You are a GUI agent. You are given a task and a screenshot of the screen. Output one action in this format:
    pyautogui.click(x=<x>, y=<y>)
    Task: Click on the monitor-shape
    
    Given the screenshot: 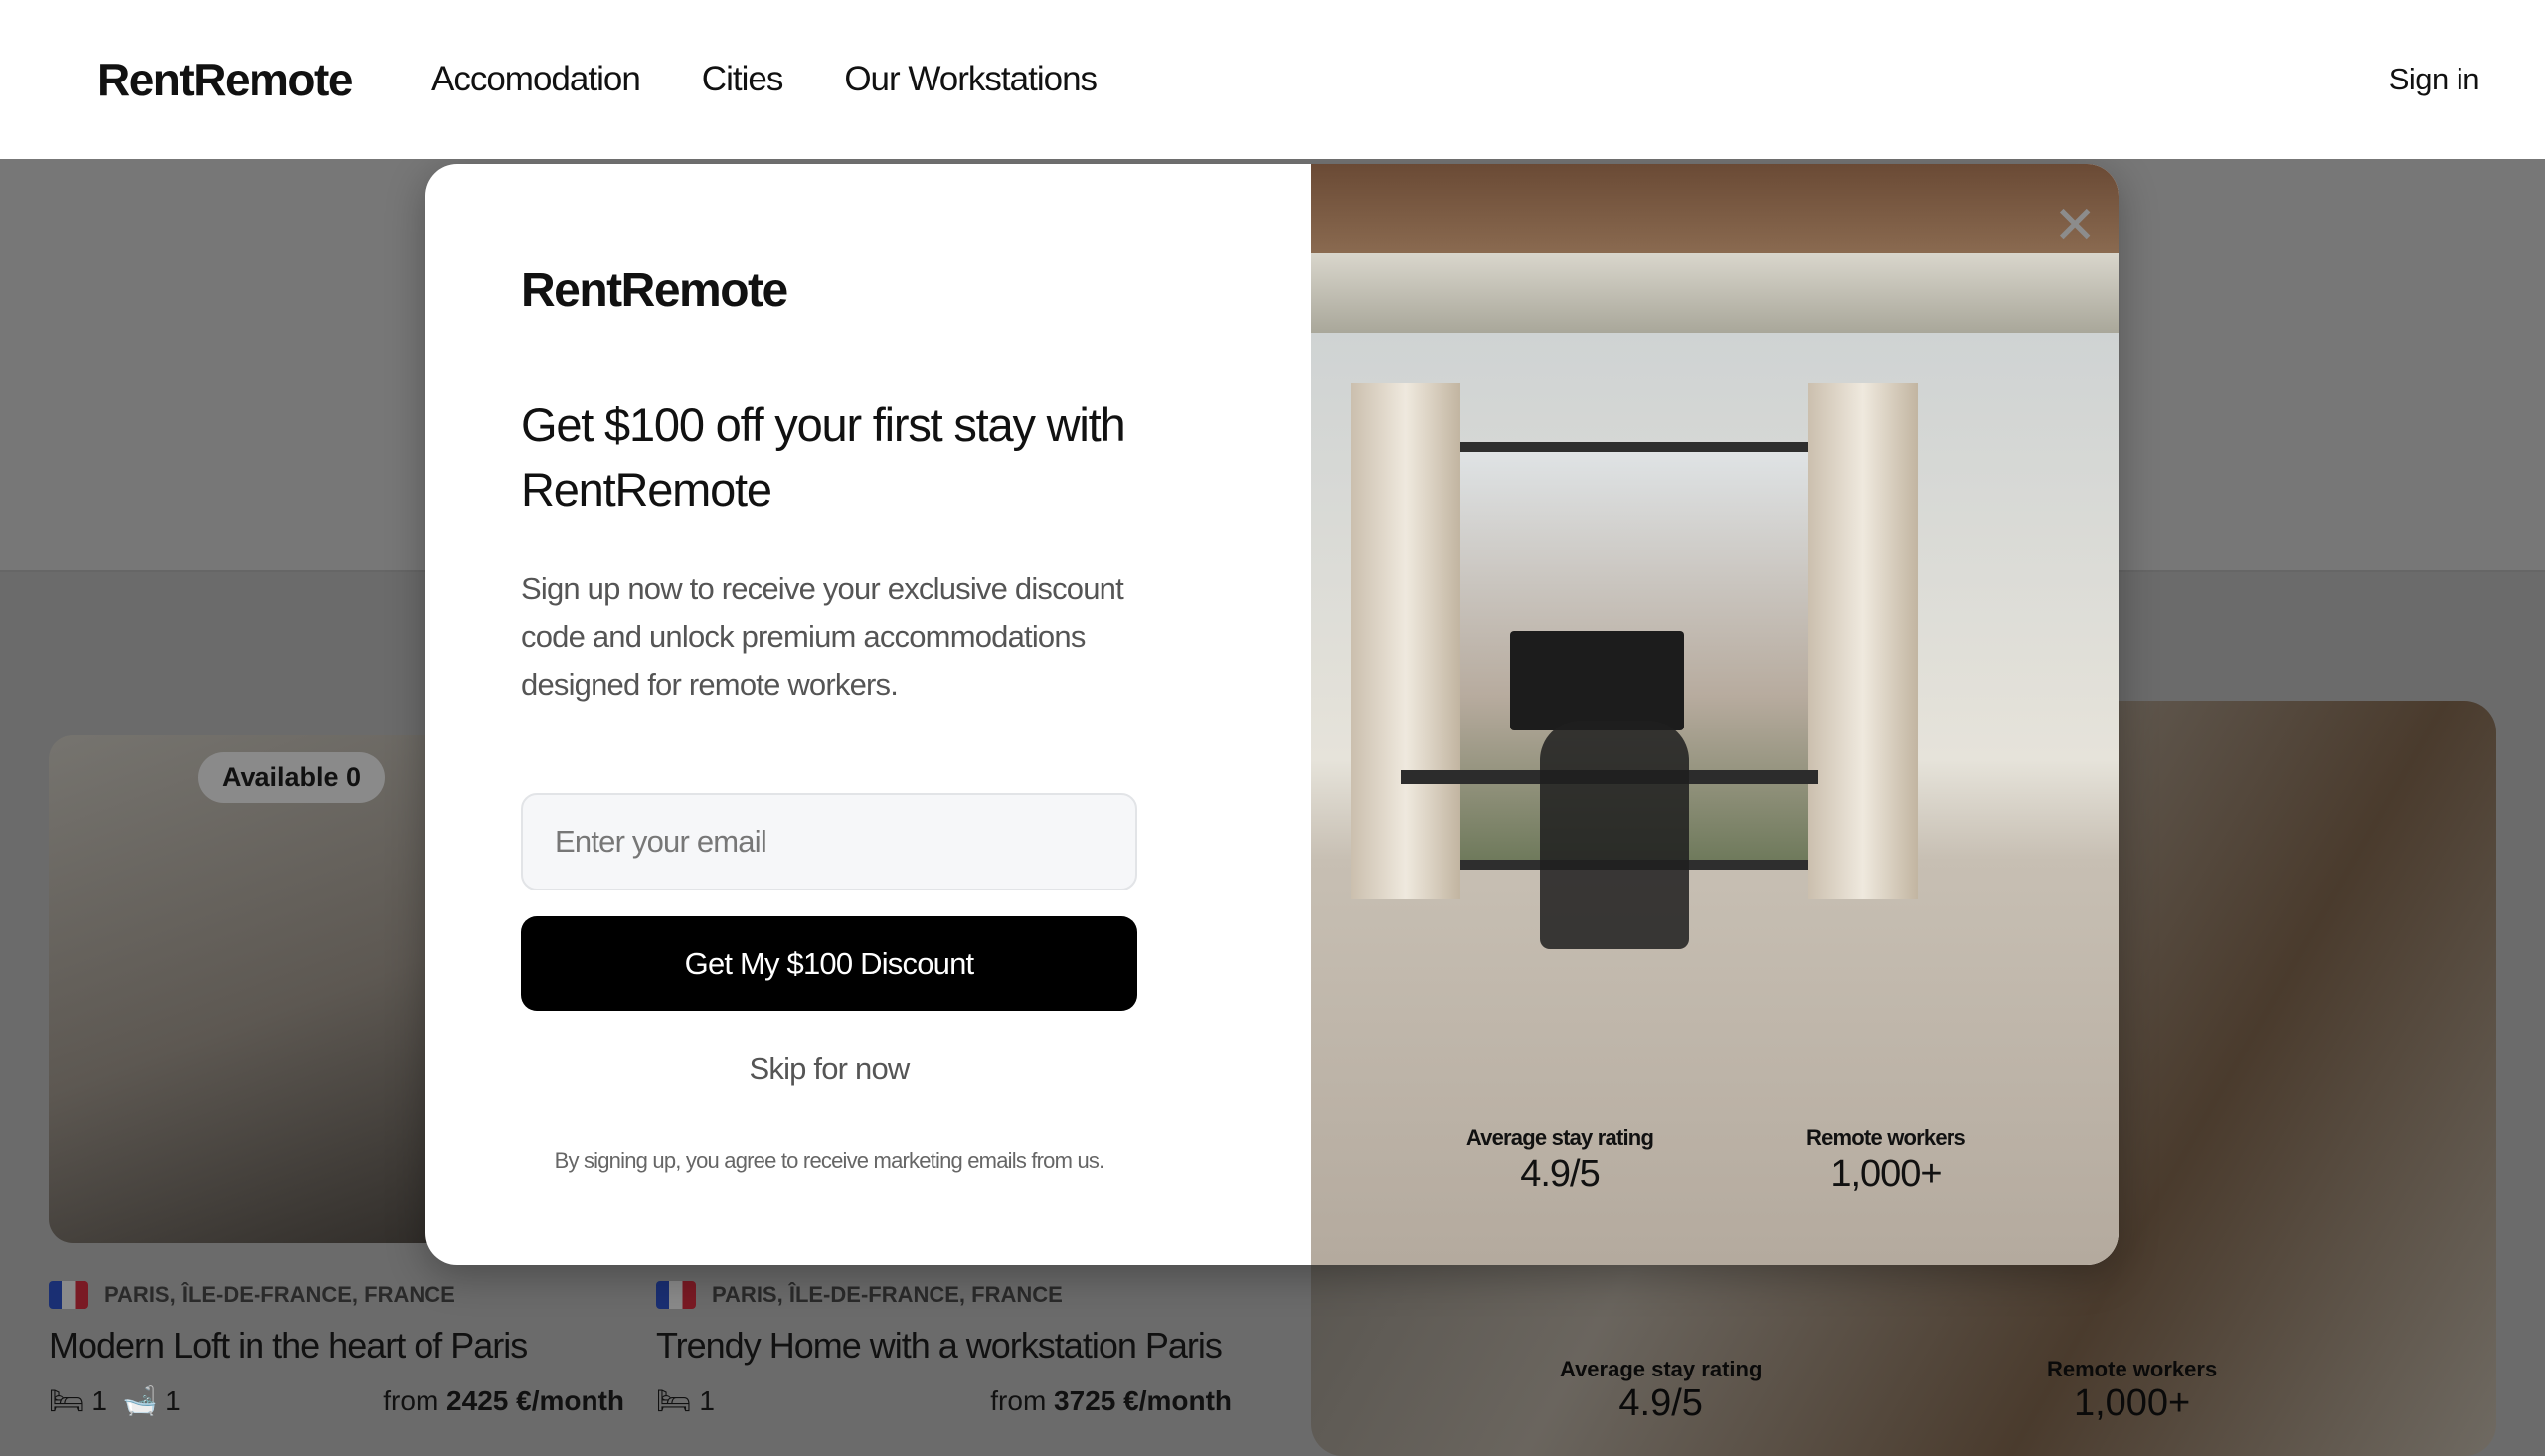 What is the action you would take?
    pyautogui.click(x=1597, y=680)
    